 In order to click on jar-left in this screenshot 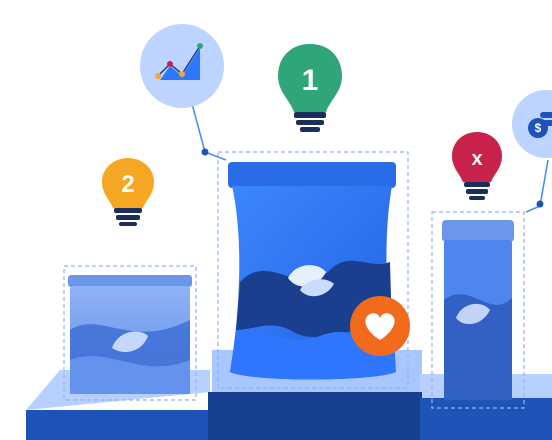, I will do `click(130, 333)`.